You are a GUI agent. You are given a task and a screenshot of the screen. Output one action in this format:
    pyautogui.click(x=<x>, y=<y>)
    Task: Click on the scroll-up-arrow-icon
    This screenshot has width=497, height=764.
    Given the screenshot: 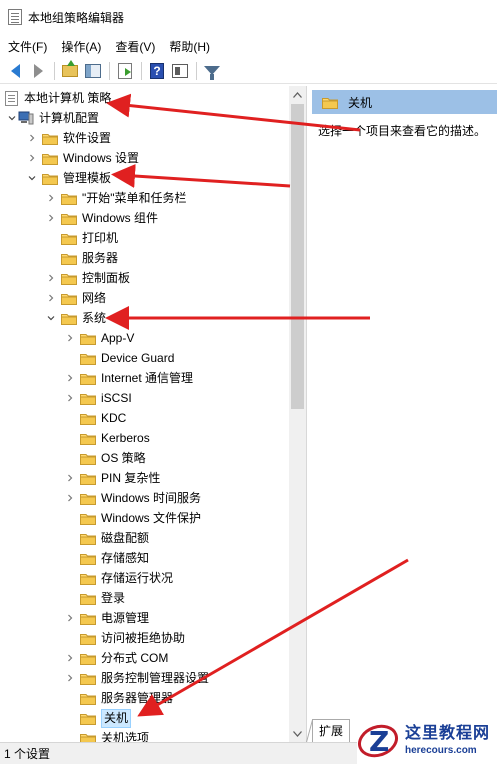 What is the action you would take?
    pyautogui.click(x=297, y=94)
    